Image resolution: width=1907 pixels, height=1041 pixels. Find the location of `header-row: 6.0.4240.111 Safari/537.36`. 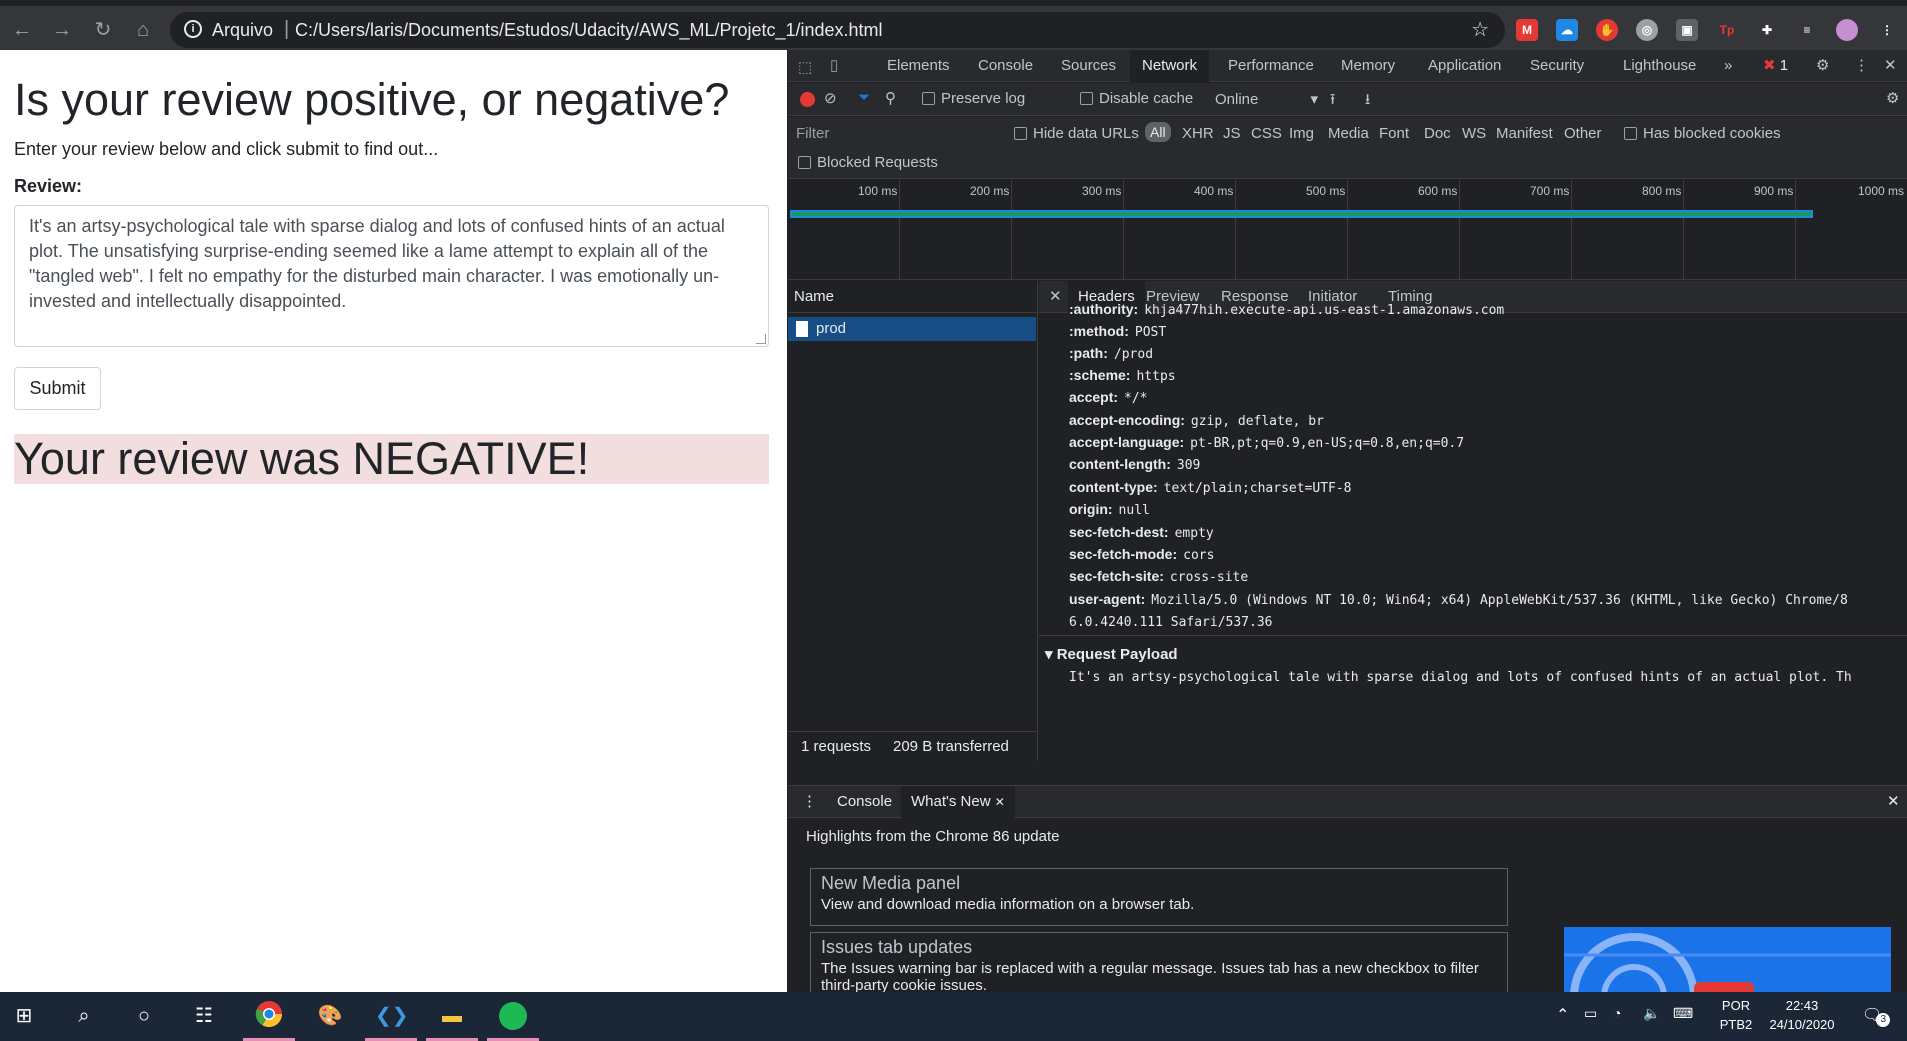

header-row: 6.0.4240.111 Safari/537.36 is located at coordinates (1171, 621).